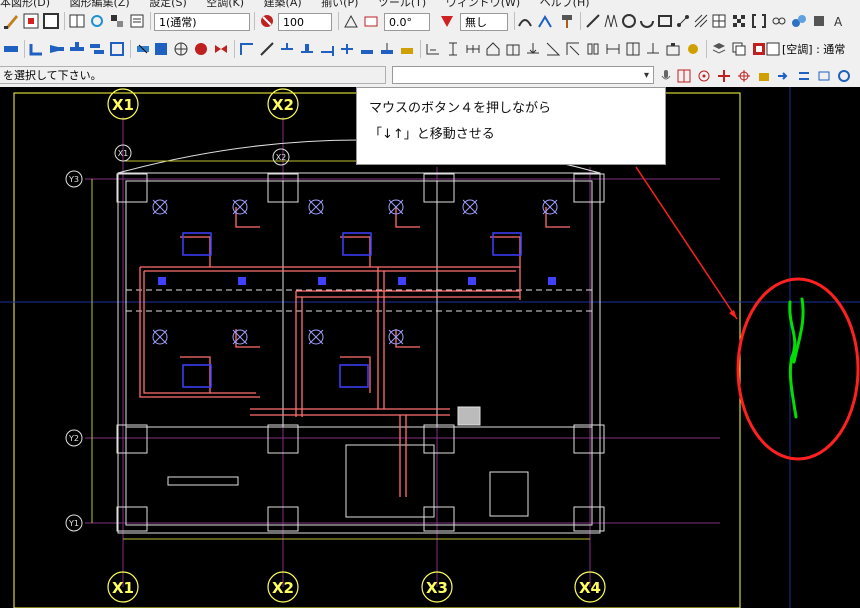 This screenshot has width=860, height=608. I want to click on snap-icon, so click(97, 21).